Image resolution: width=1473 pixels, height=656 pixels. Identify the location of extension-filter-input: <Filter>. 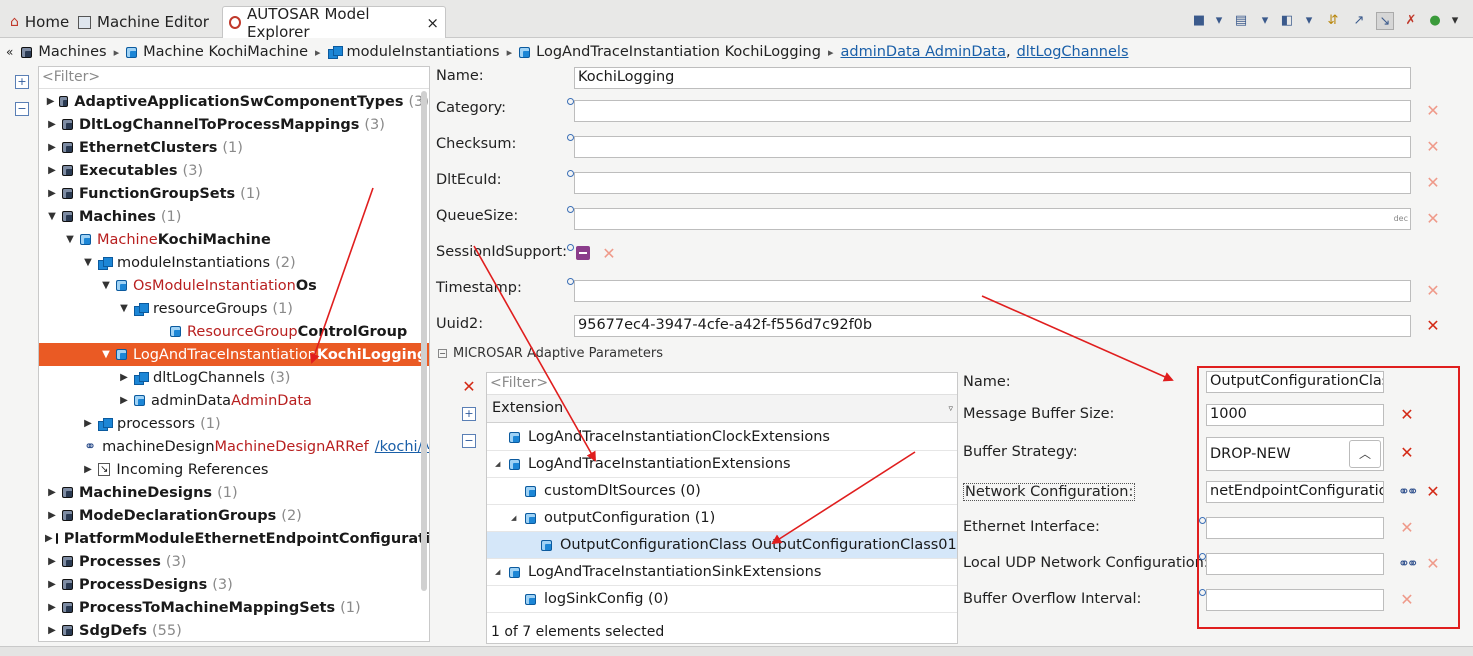
(722, 384).